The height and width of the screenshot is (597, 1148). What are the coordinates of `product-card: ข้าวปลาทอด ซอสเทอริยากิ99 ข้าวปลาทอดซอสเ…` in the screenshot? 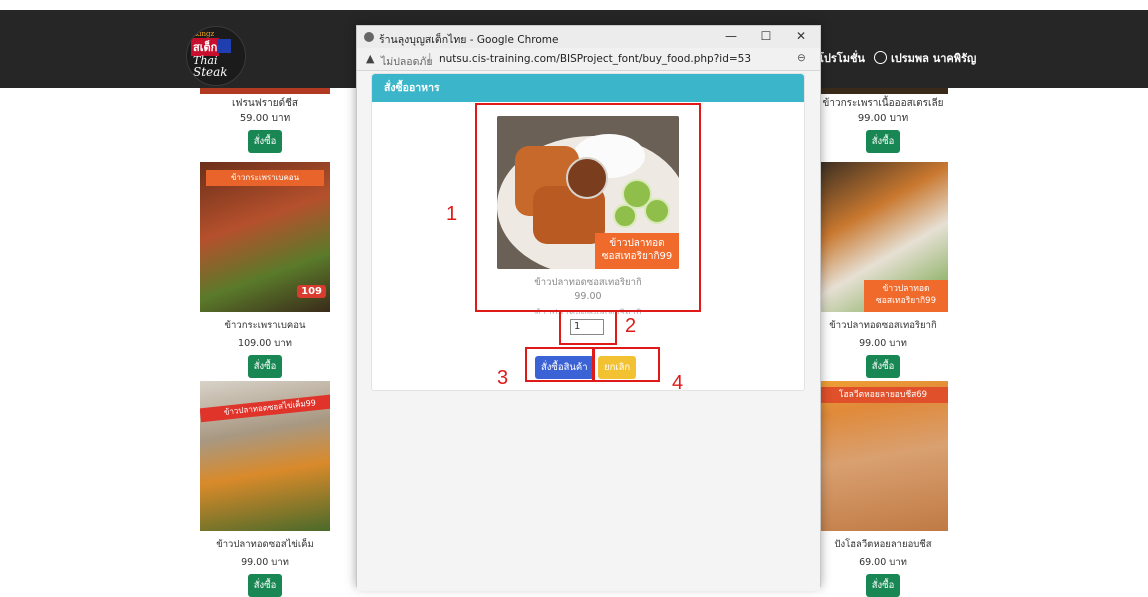 It's located at (883, 270).